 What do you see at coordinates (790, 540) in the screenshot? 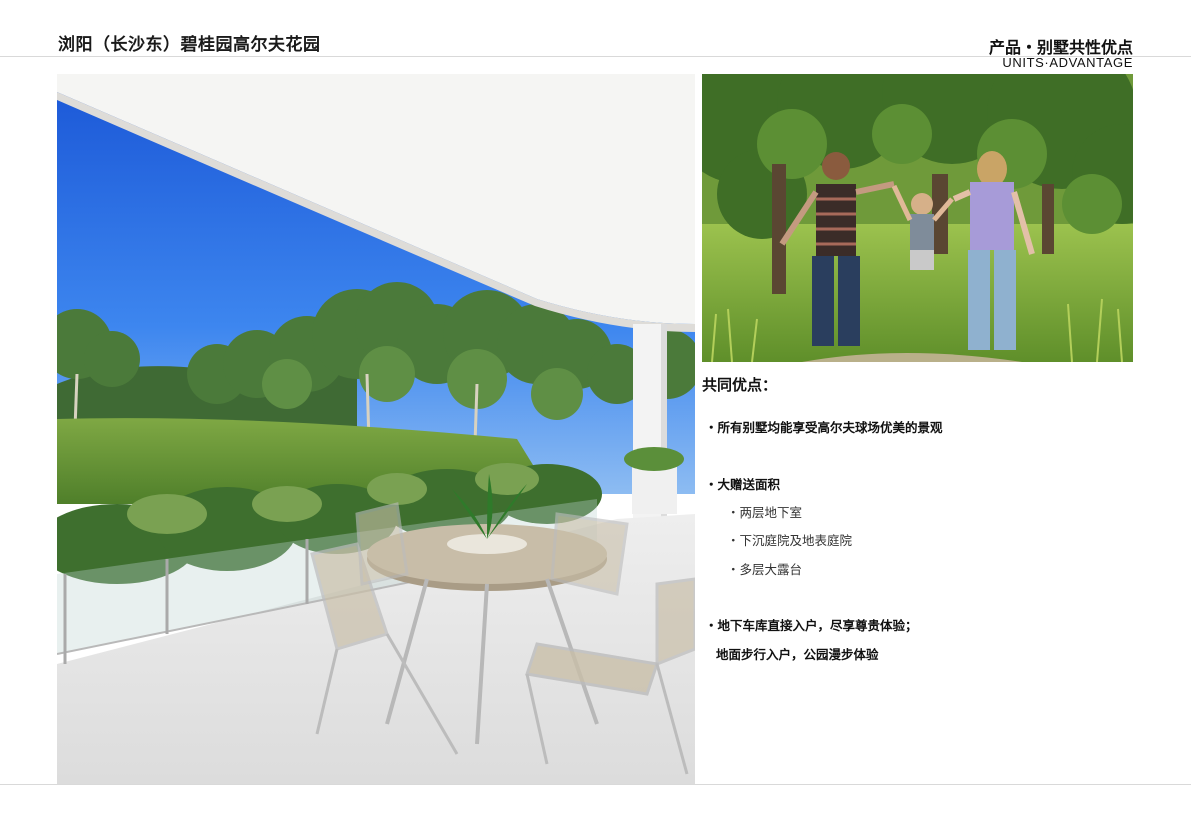
I see `advantage-subitem-courtyard: ・下沉庭院及地表庭院` at bounding box center [790, 540].